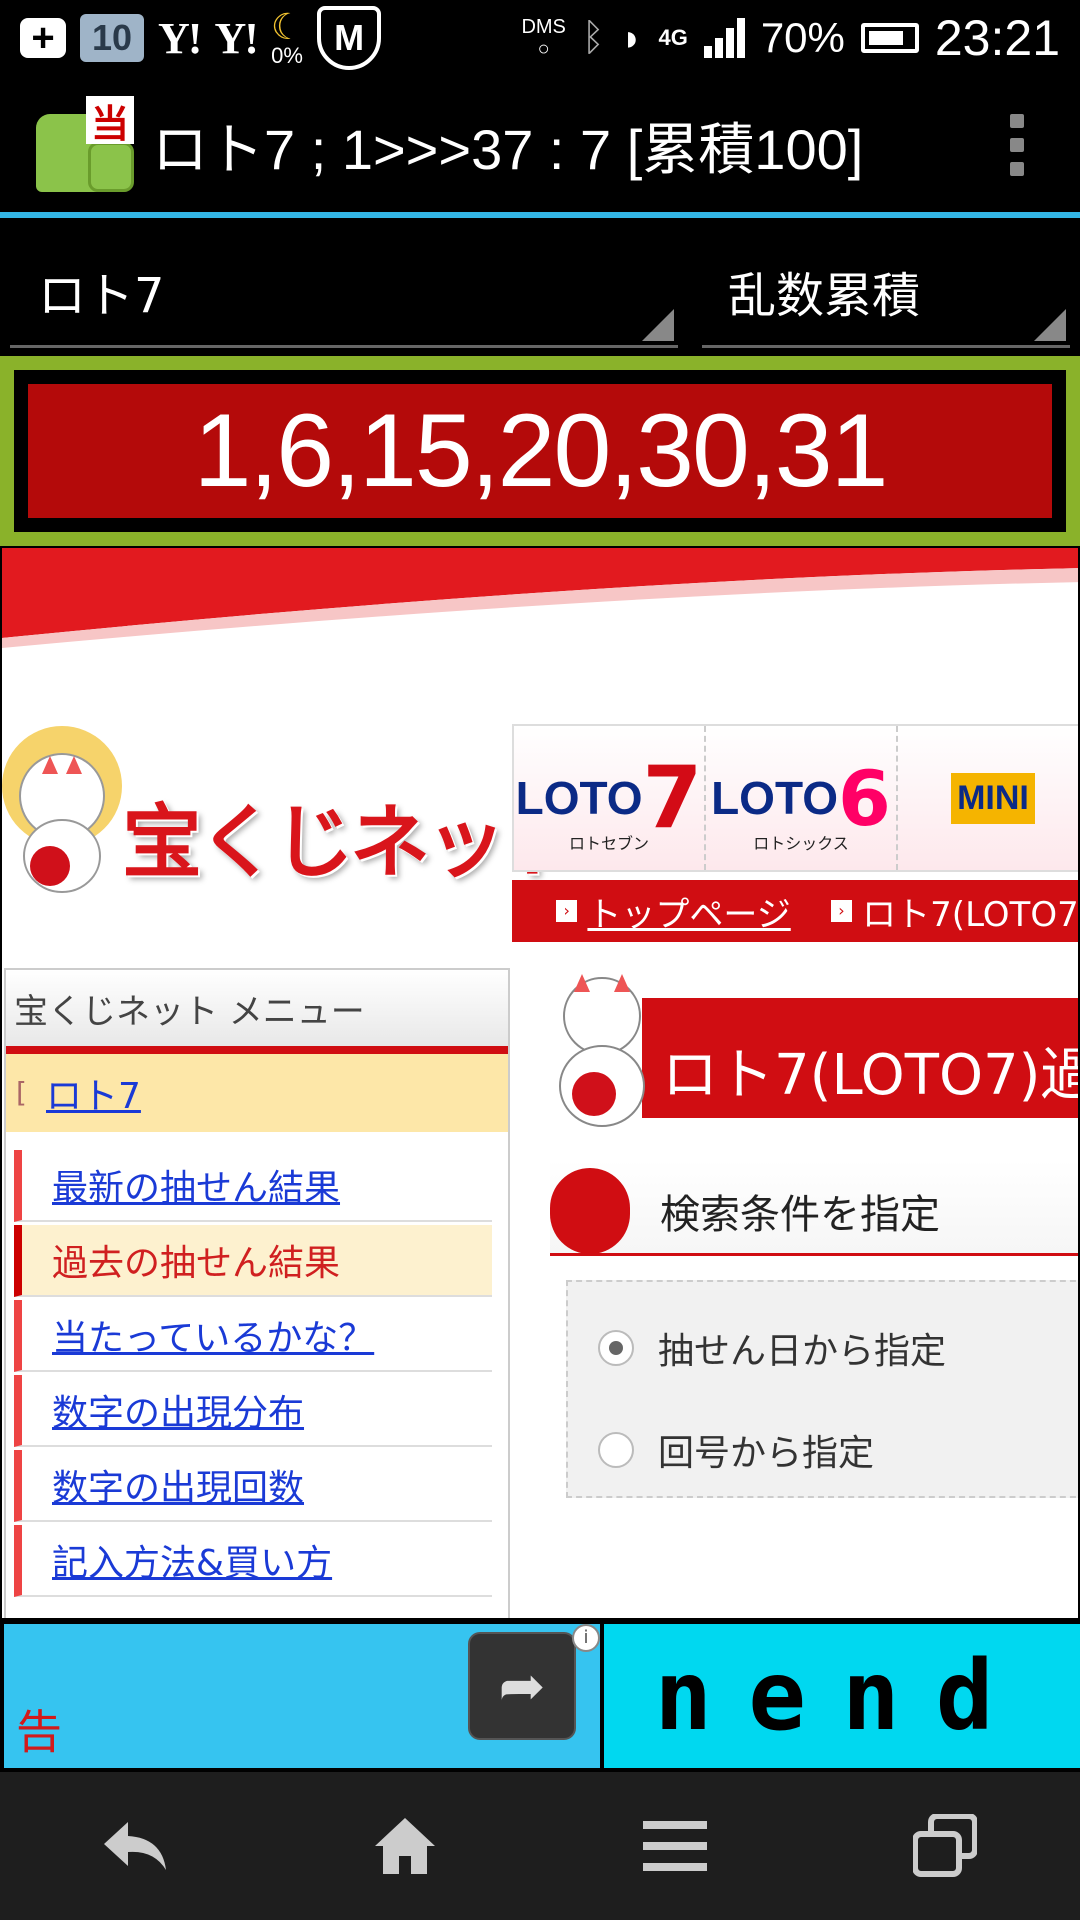  I want to click on nend-logo: nend, so click(842, 1696).